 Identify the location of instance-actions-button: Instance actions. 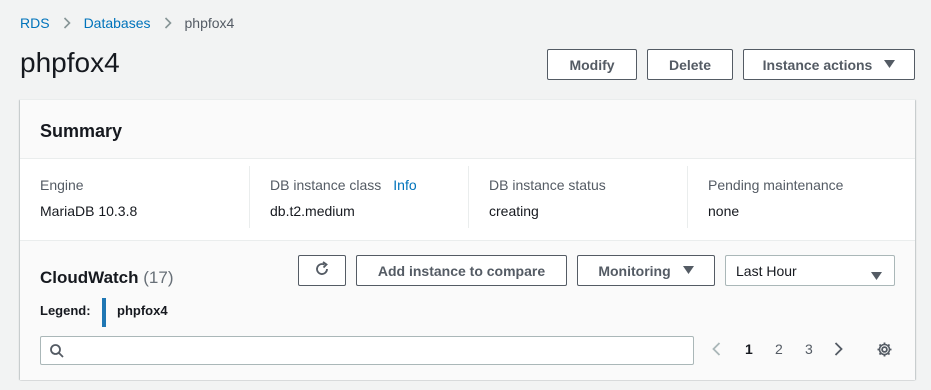
(829, 64).